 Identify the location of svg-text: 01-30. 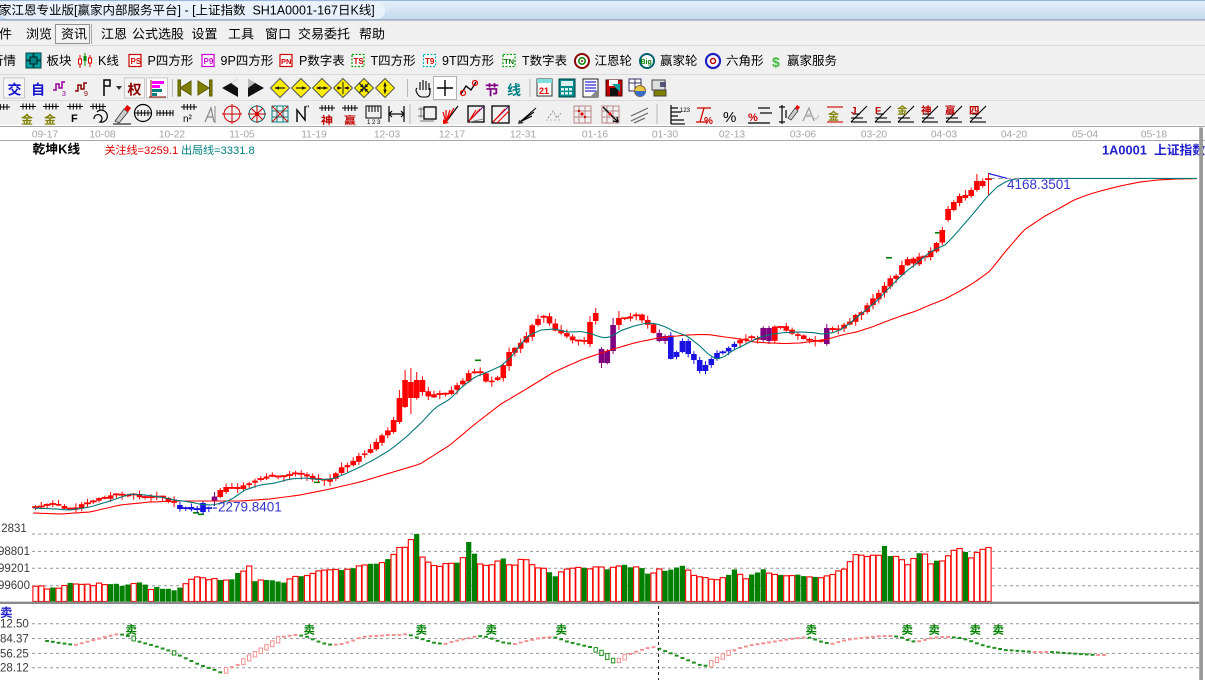
(665, 135).